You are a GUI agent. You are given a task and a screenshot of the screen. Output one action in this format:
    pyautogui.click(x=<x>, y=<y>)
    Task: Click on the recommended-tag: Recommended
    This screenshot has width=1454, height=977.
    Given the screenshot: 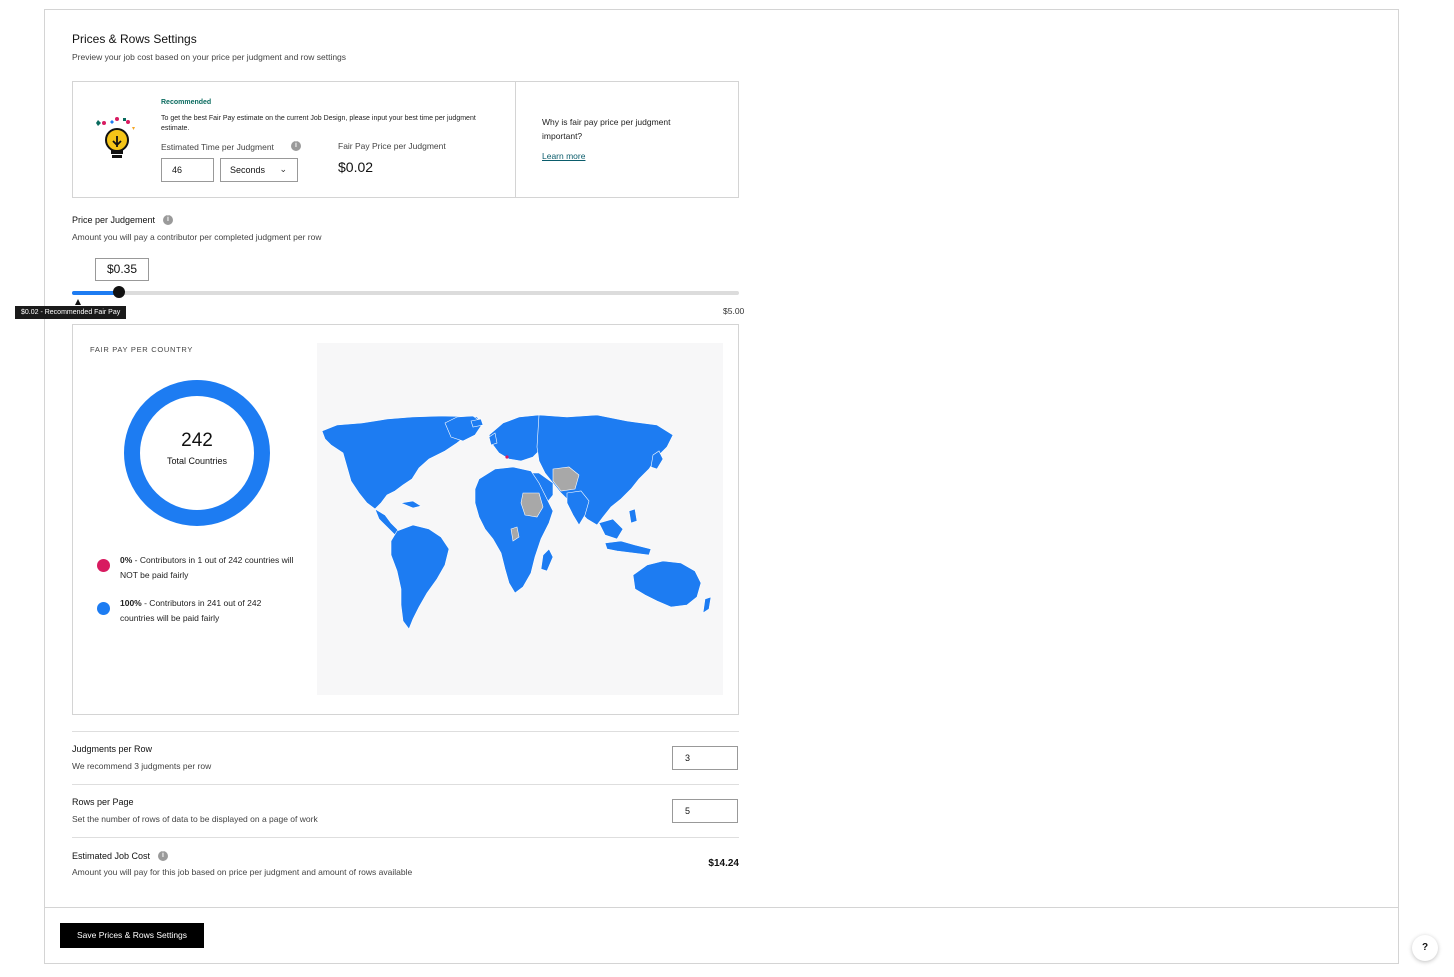 What is the action you would take?
    pyautogui.click(x=186, y=102)
    